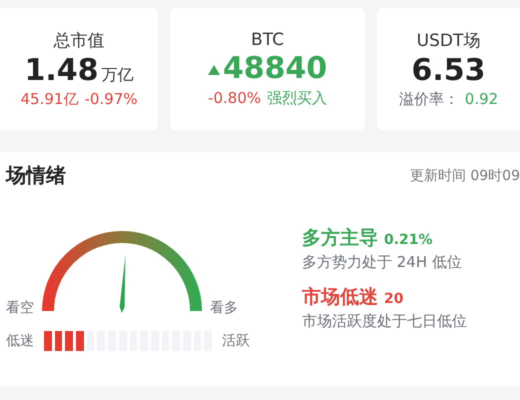  Describe the element at coordinates (340, 238) in the screenshot. I see `sentiment-title: 多方主导` at that location.